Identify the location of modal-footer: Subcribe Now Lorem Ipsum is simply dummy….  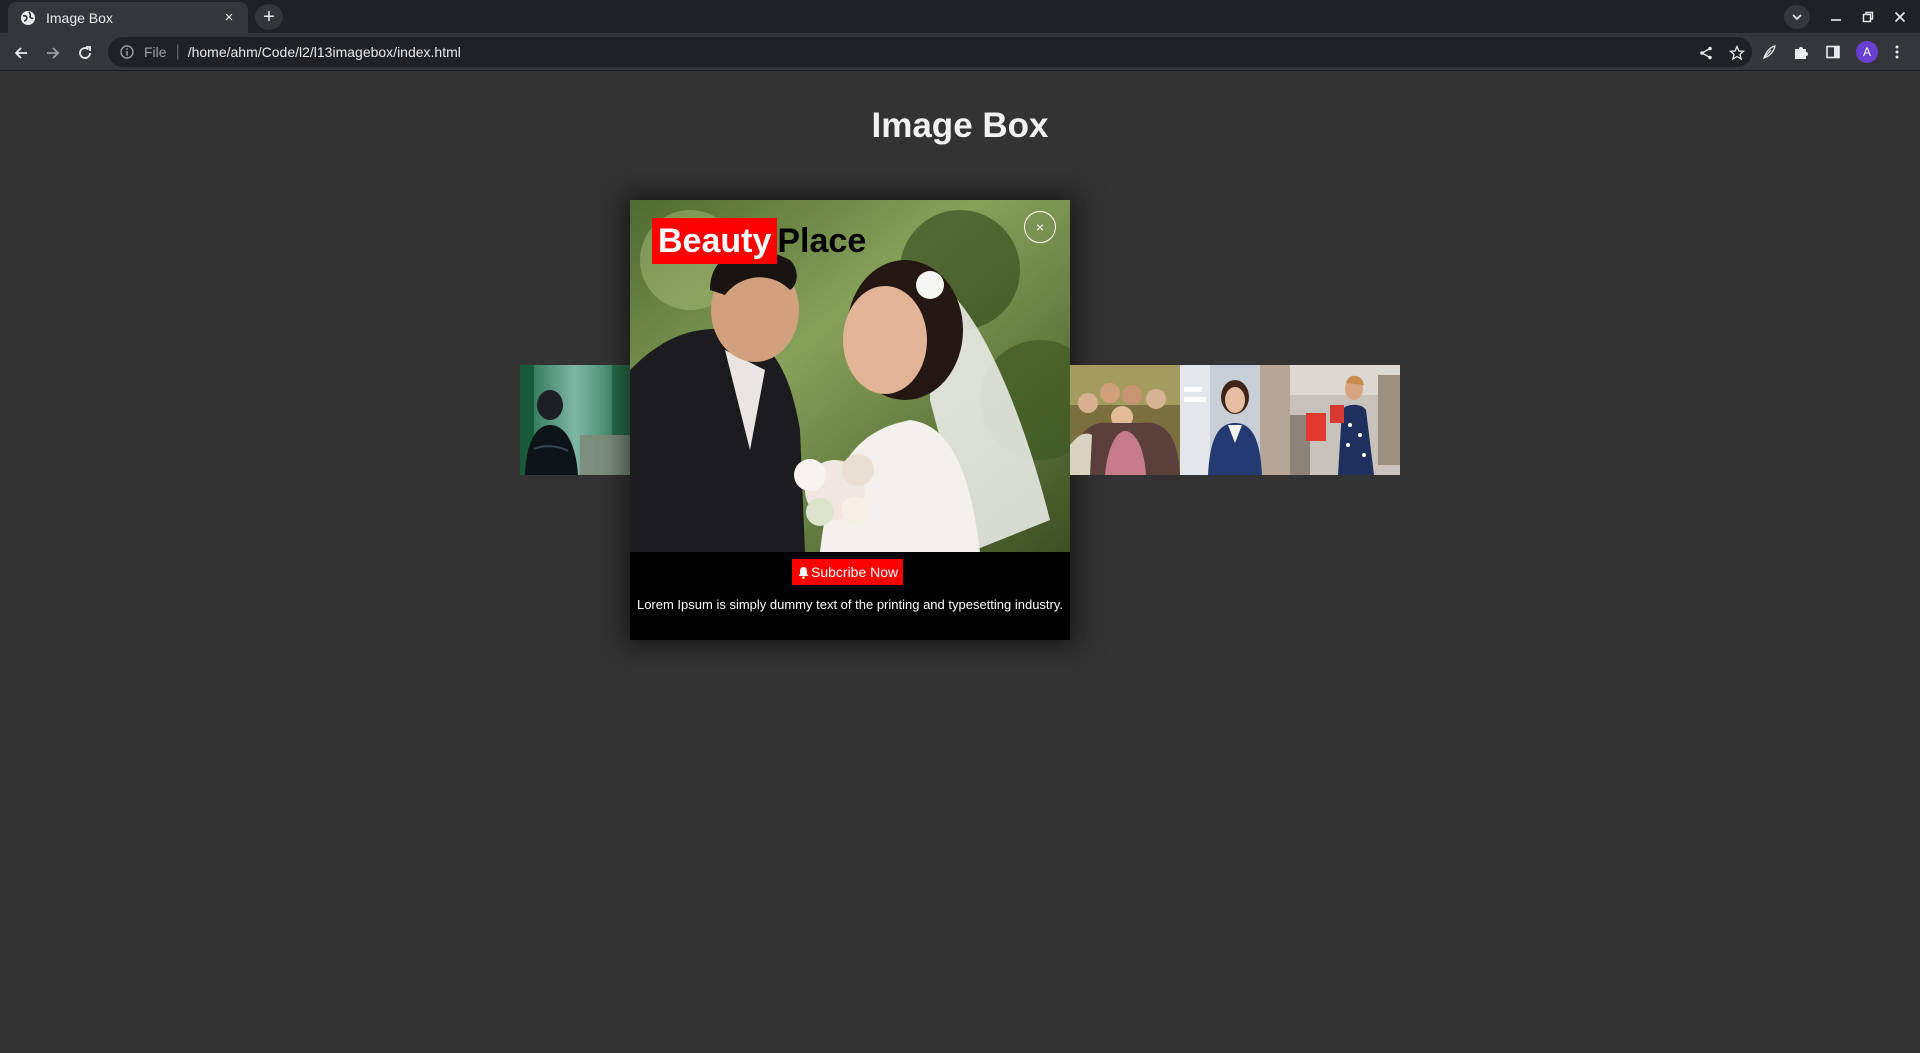
(850, 596).